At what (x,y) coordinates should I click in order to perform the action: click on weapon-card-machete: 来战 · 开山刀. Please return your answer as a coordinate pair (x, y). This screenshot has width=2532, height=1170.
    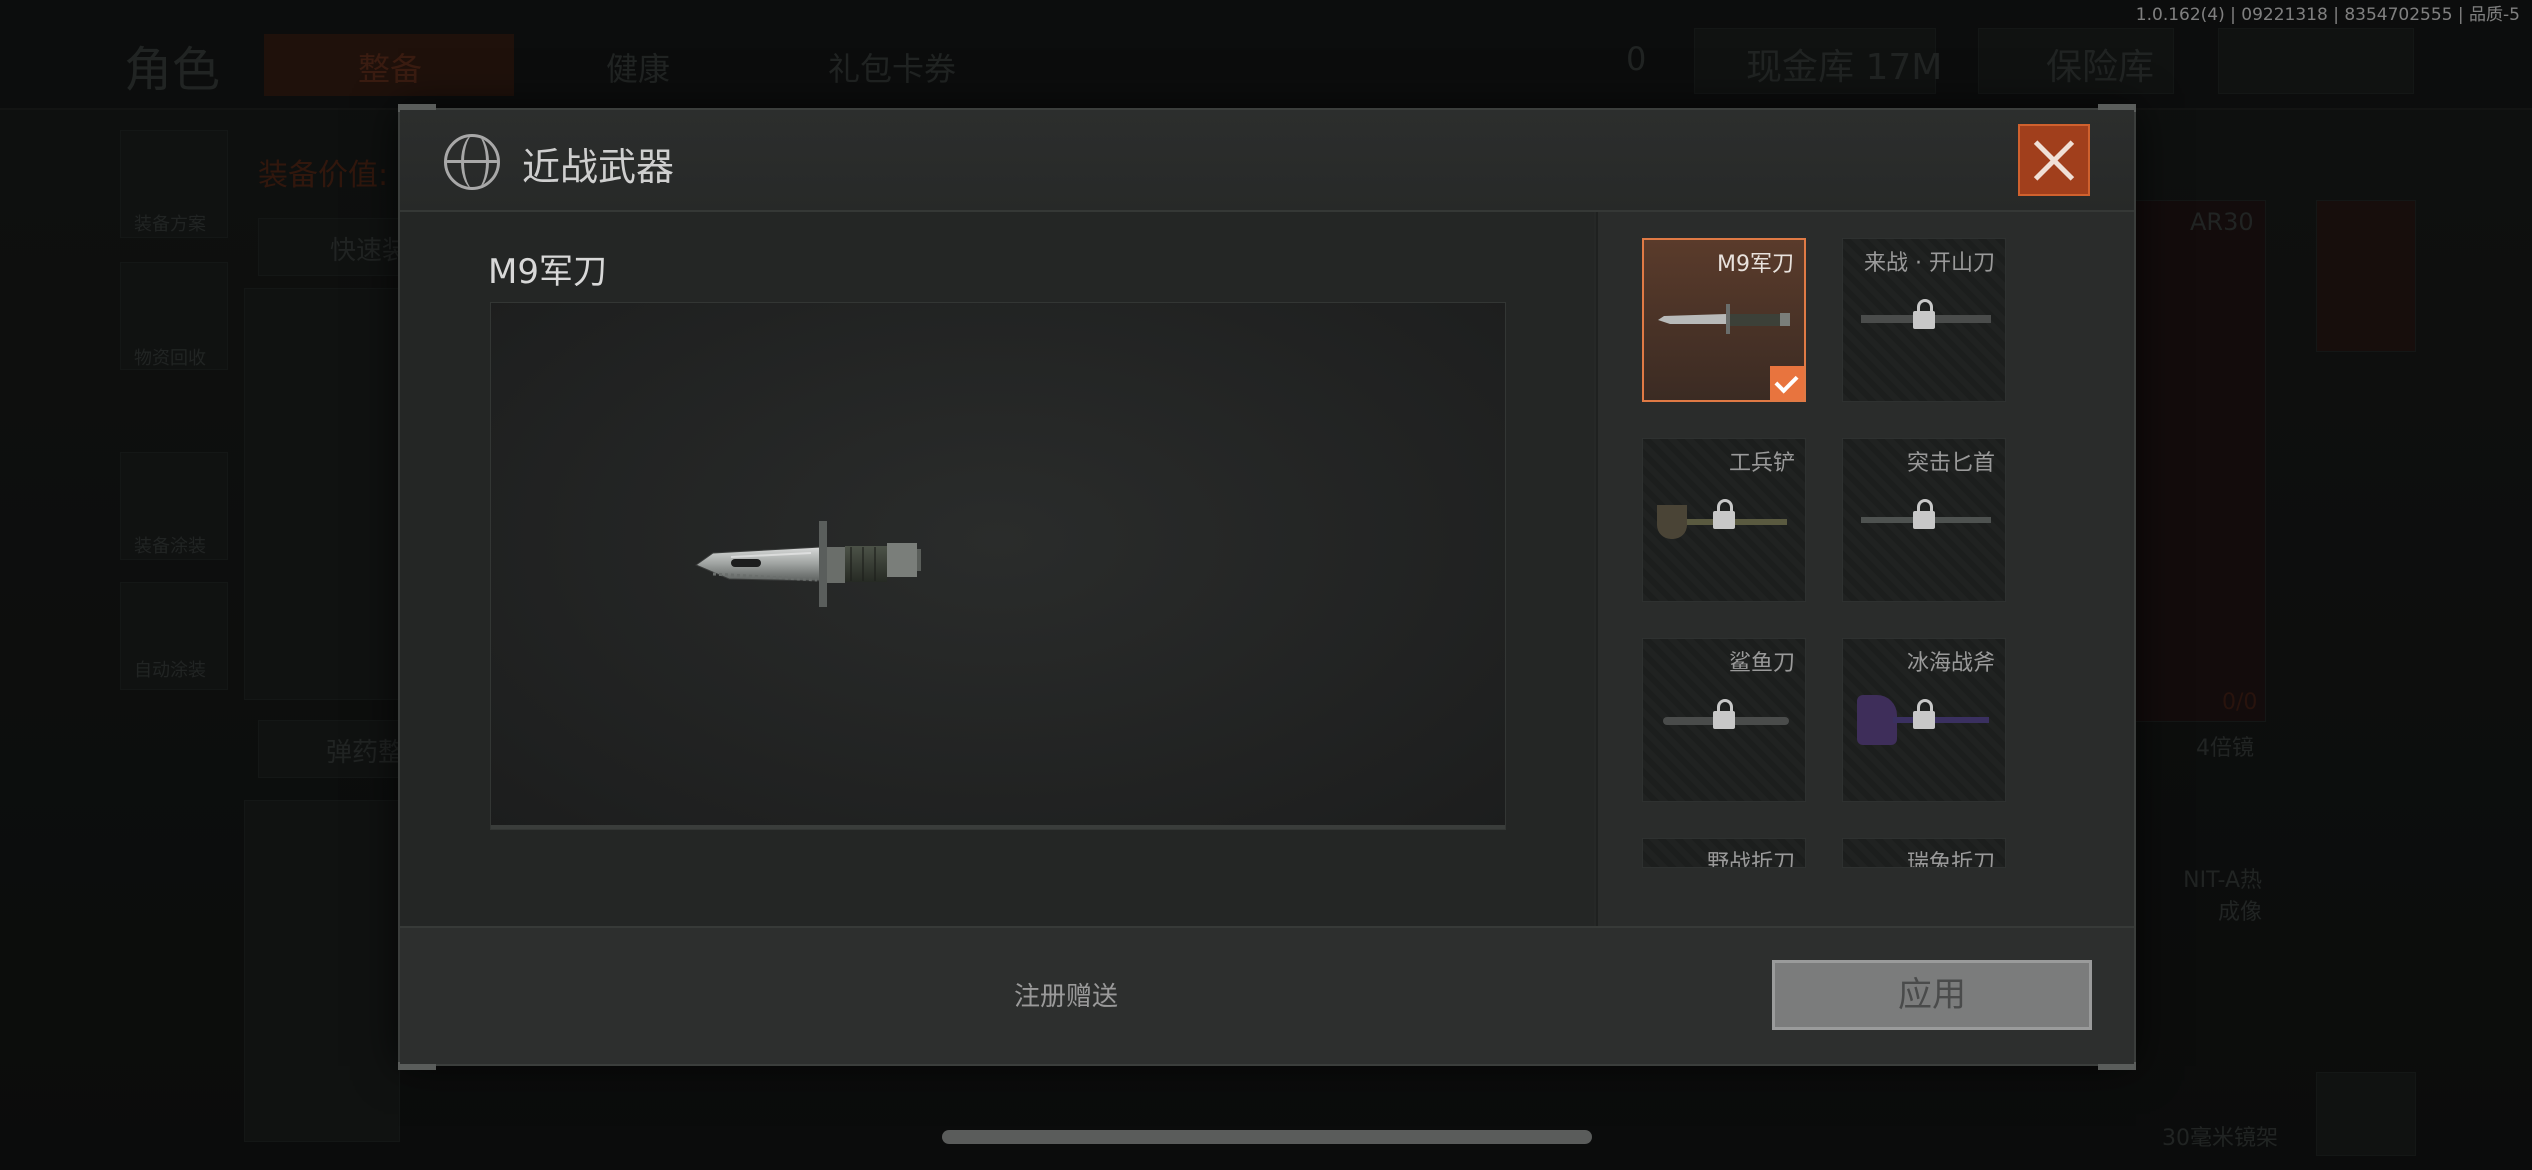
    Looking at the image, I should click on (1924, 320).